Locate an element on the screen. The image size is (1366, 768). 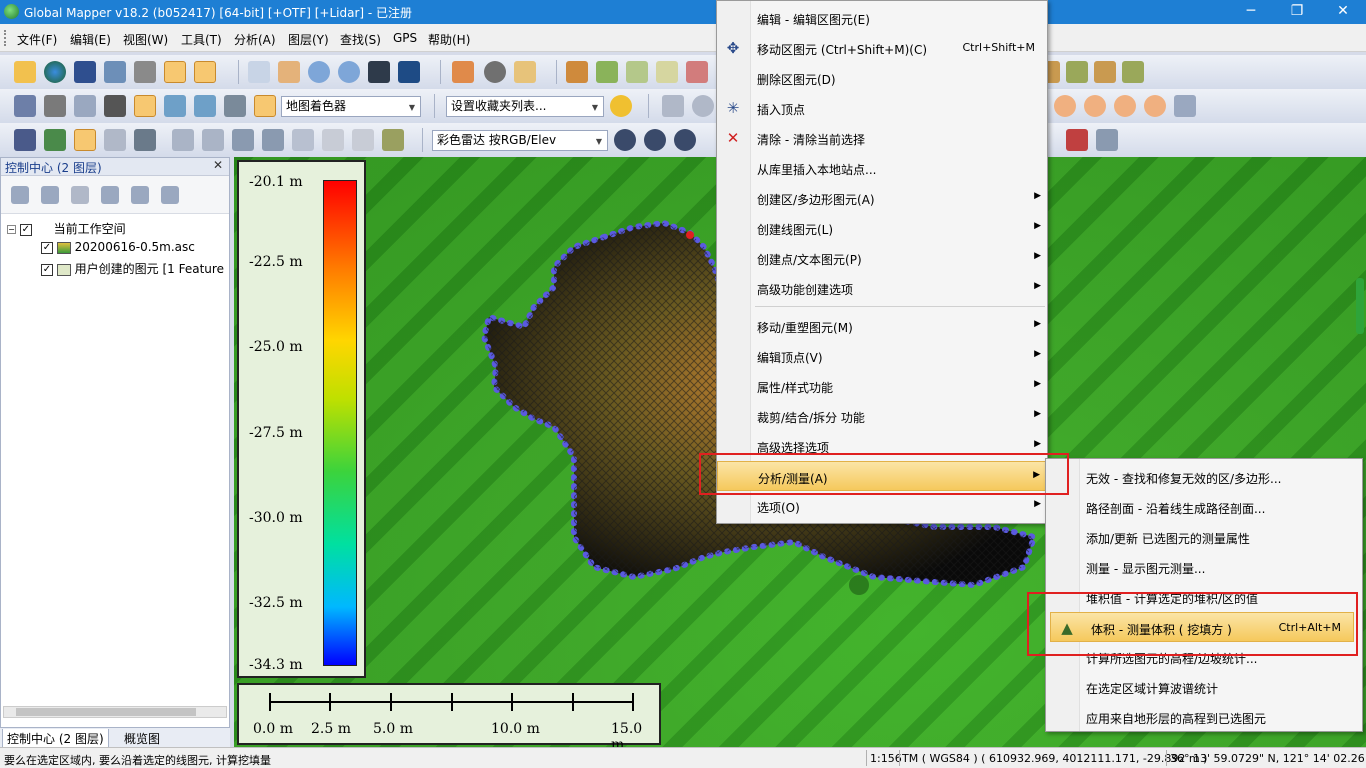
minimize-button: ─ is located at coordinates (1251, 12).